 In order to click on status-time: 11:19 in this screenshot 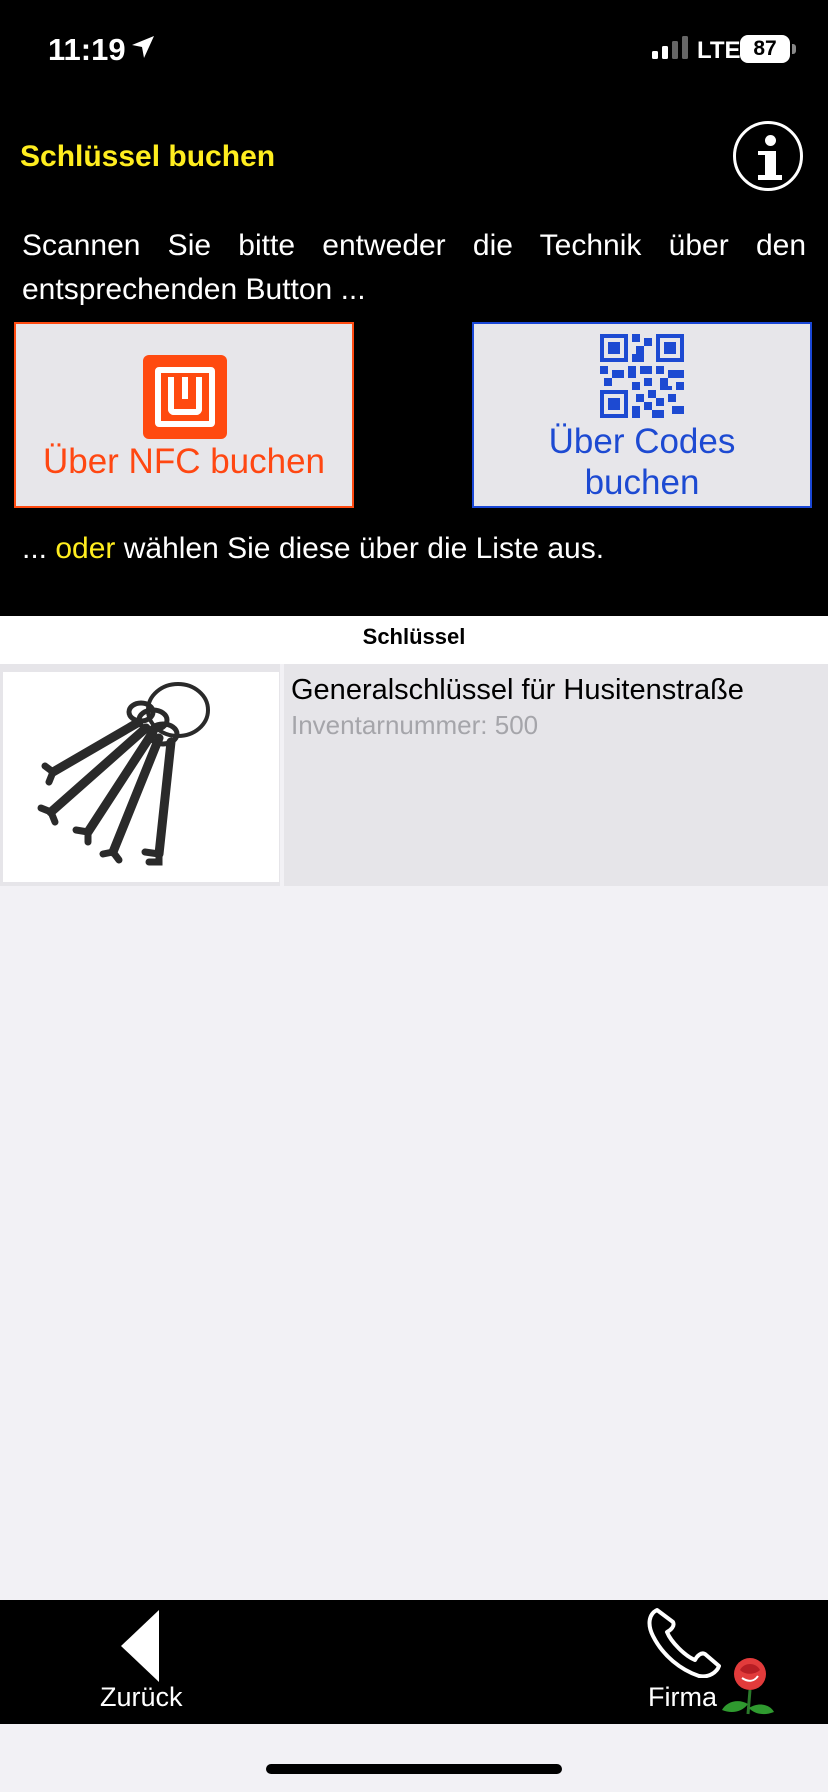, I will do `click(87, 49)`.